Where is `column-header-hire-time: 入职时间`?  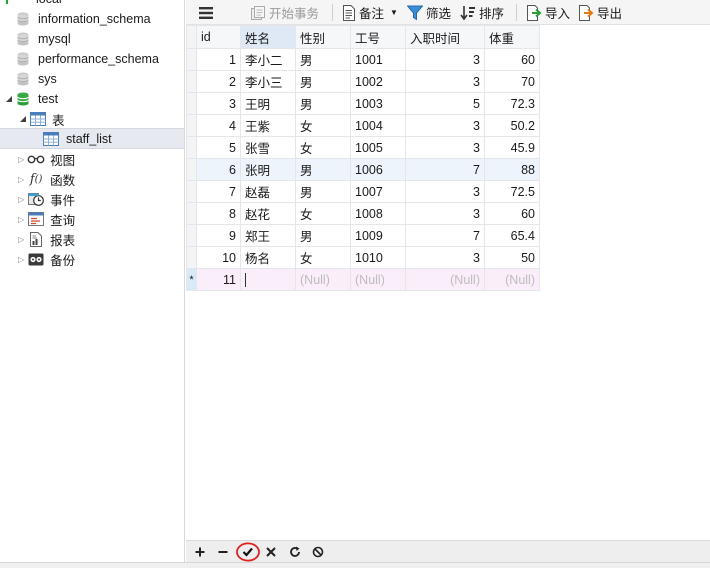 column-header-hire-time: 入职时间 is located at coordinates (445, 37).